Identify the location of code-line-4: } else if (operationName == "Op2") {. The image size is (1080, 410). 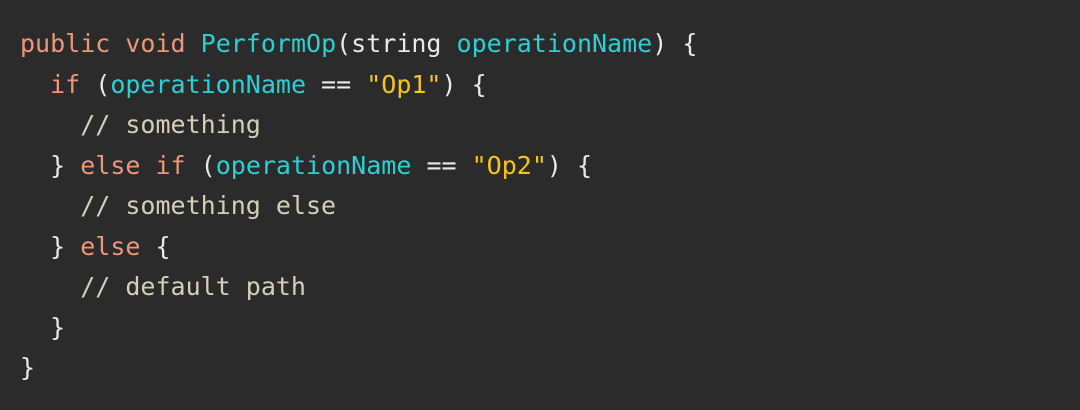
(550, 166).